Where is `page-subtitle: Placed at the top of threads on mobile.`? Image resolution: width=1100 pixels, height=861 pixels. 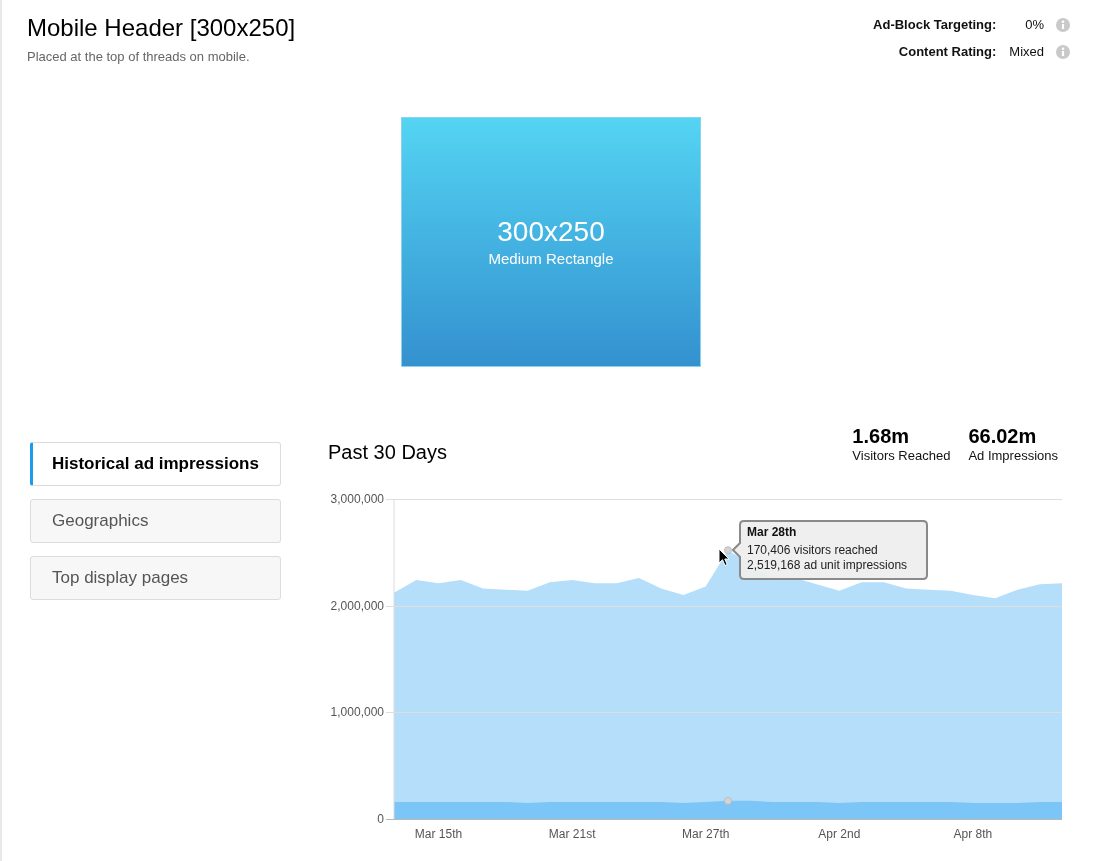
page-subtitle: Placed at the top of threads on mobile. is located at coordinates (138, 57).